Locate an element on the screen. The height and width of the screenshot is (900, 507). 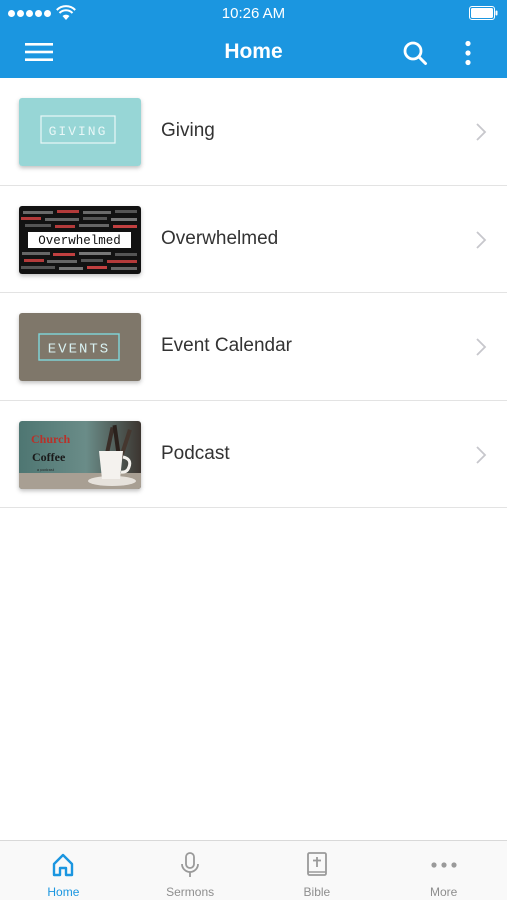
tab-label: Sermons is located at coordinates (190, 892).